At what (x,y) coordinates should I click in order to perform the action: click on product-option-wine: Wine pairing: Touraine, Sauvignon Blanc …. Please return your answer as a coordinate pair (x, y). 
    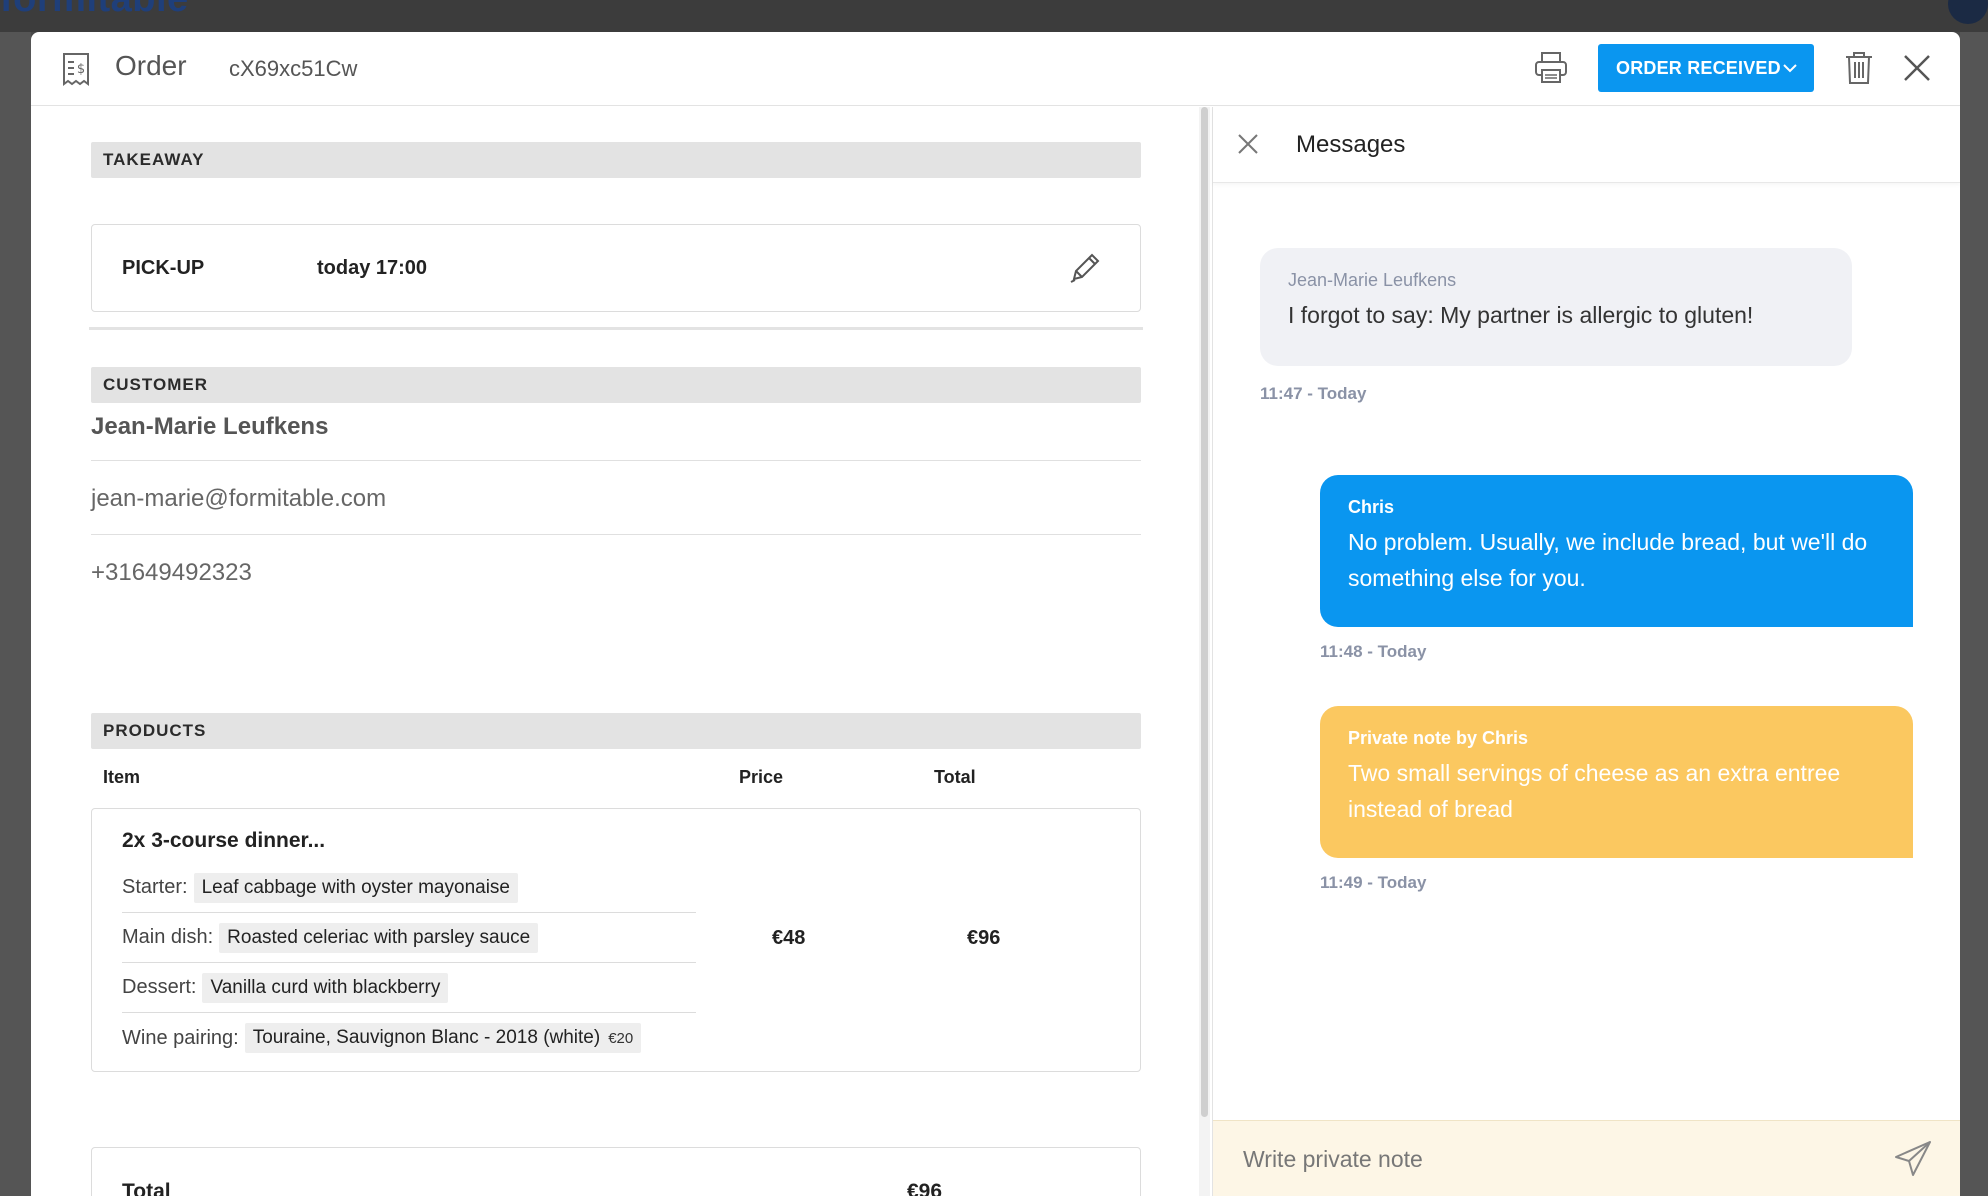
    Looking at the image, I should click on (409, 1038).